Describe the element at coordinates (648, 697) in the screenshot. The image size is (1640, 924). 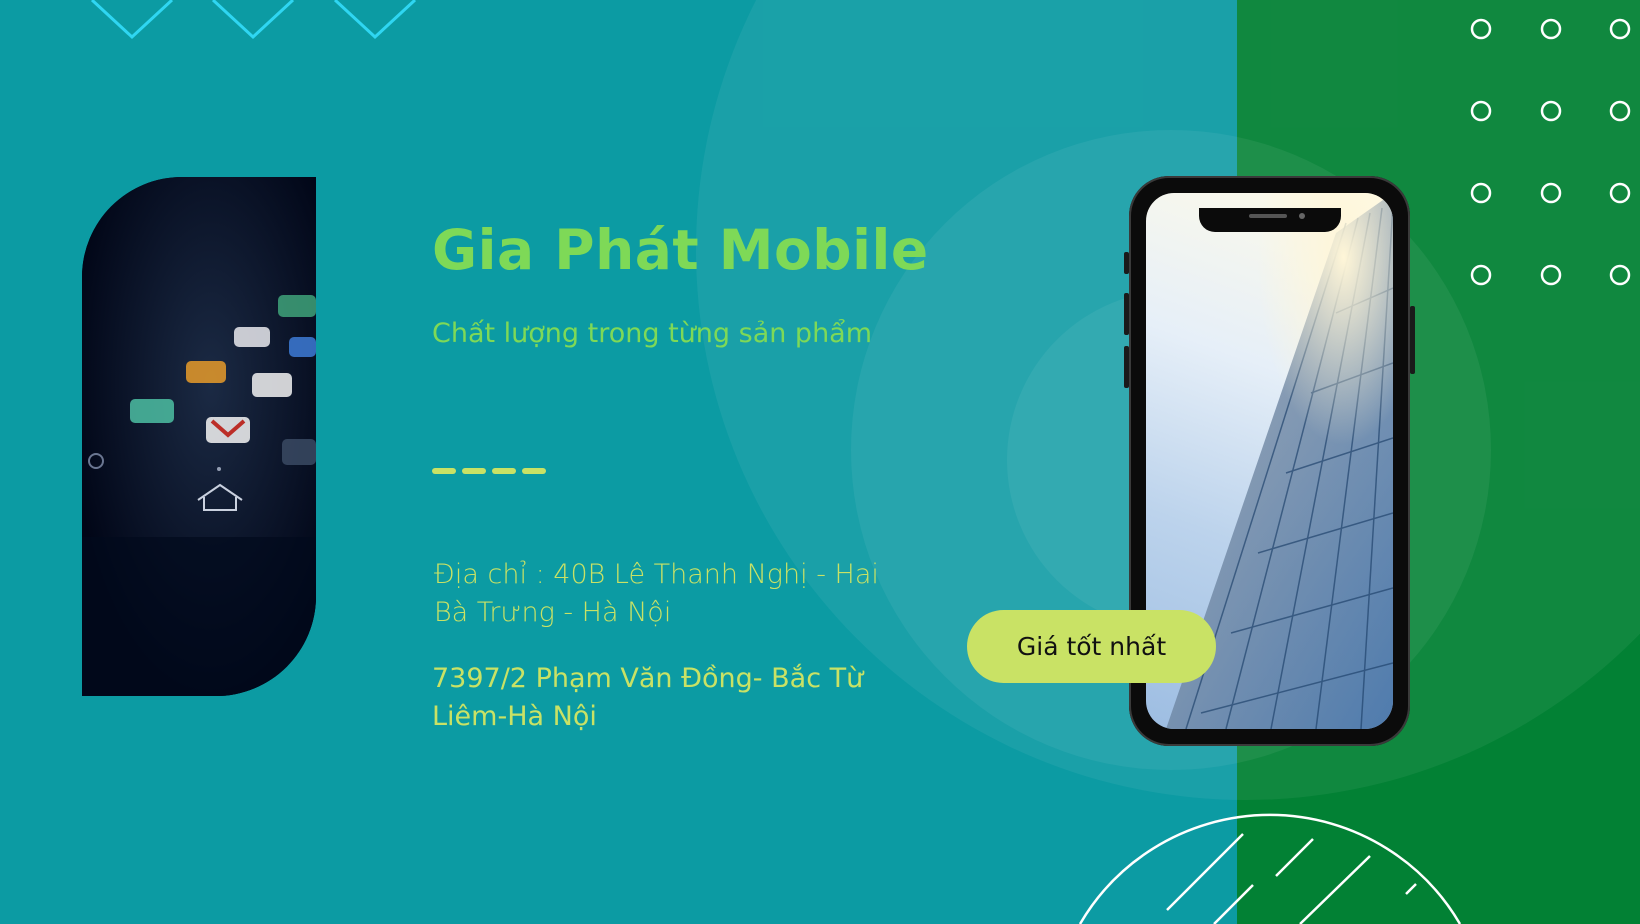
I see `address-secondary: 7397/2 Phạm Văn Đồng- Bắc Từ Liêm-Hà Nội` at that location.